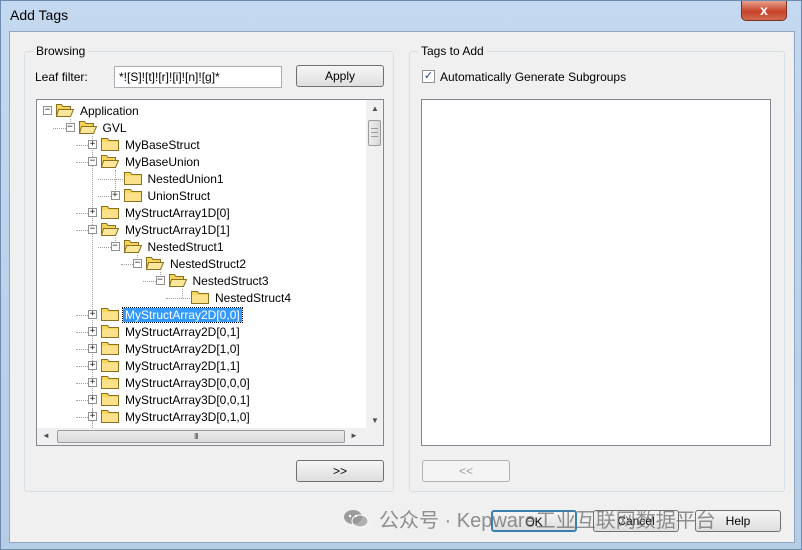 This screenshot has width=802, height=550. Describe the element at coordinates (177, 213) in the screenshot. I see `tree-node-label: MyStructArray1D[0]` at that location.